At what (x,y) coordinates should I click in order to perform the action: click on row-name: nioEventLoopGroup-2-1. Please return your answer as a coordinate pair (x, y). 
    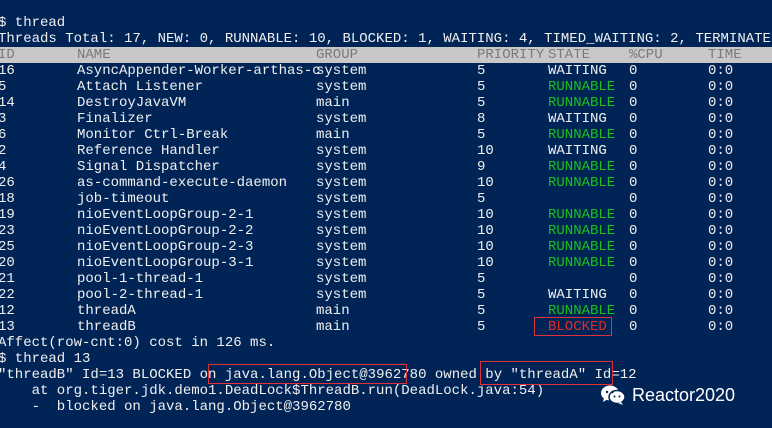
    Looking at the image, I should click on (165, 215).